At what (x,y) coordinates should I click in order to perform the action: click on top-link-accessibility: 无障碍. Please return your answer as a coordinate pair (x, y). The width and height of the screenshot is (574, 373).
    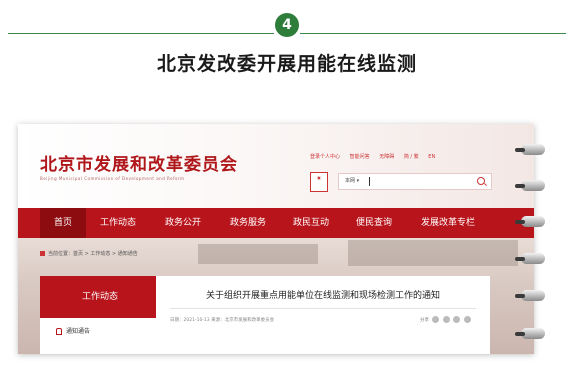
    Looking at the image, I should click on (386, 157).